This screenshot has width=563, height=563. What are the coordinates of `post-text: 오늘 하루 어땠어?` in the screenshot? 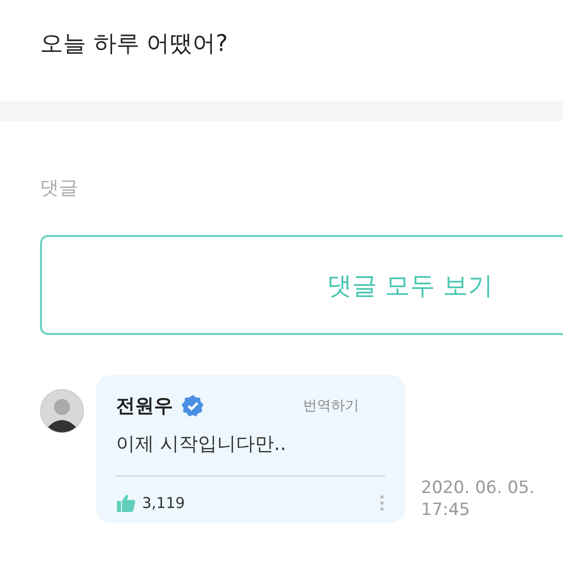 It's located at (134, 44).